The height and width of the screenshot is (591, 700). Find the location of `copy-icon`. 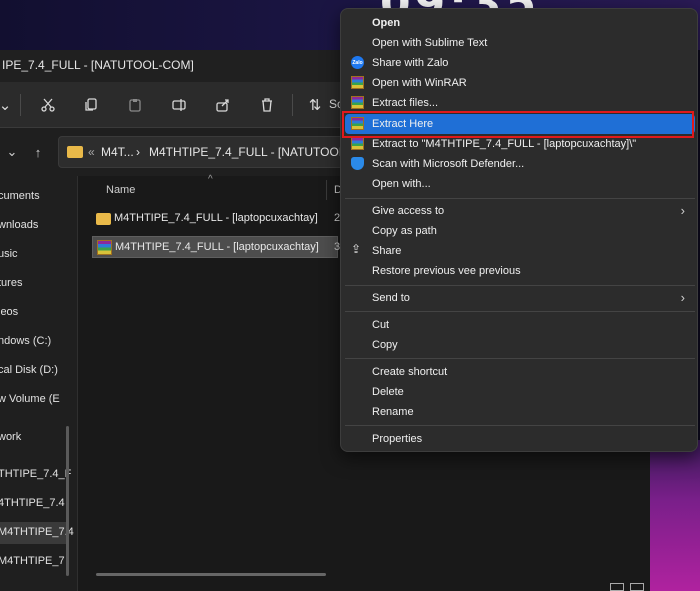

copy-icon is located at coordinates (91, 104).